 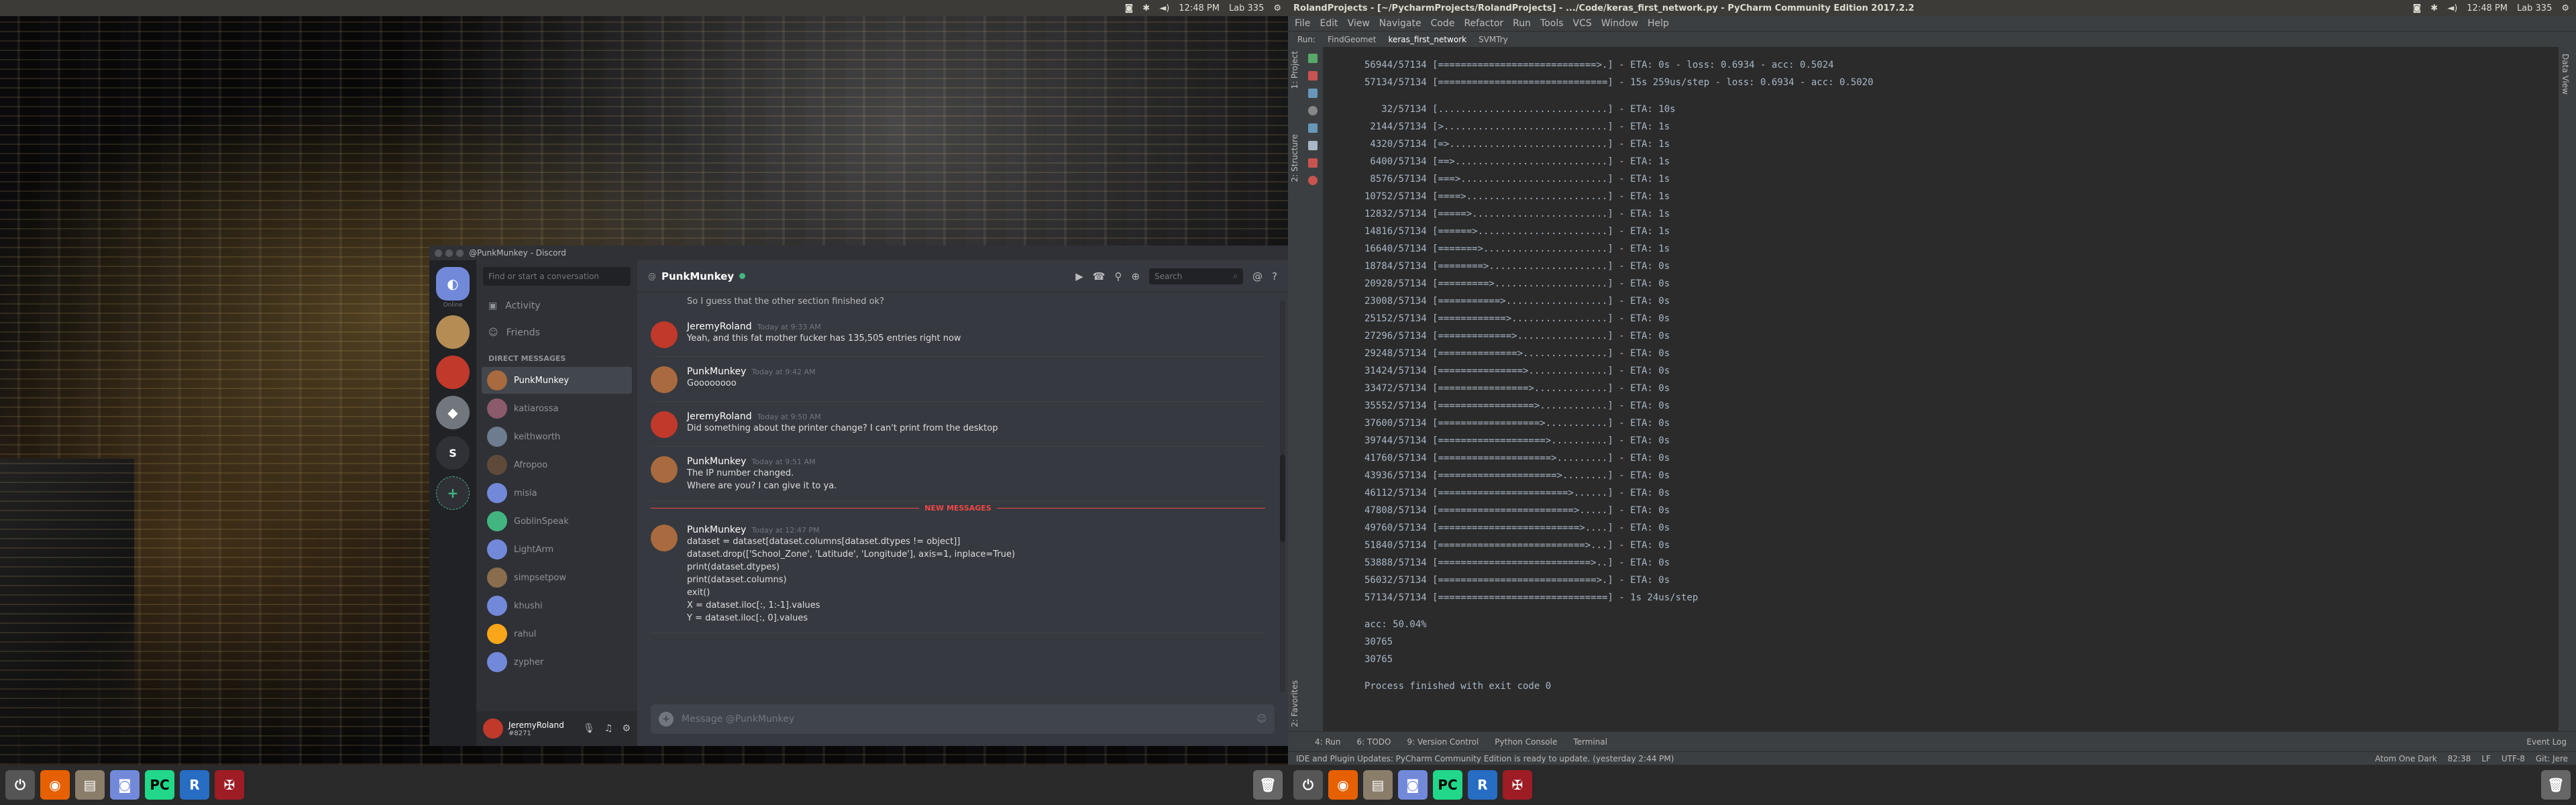 What do you see at coordinates (557, 662) in the screenshot?
I see `dm-item: zypher` at bounding box center [557, 662].